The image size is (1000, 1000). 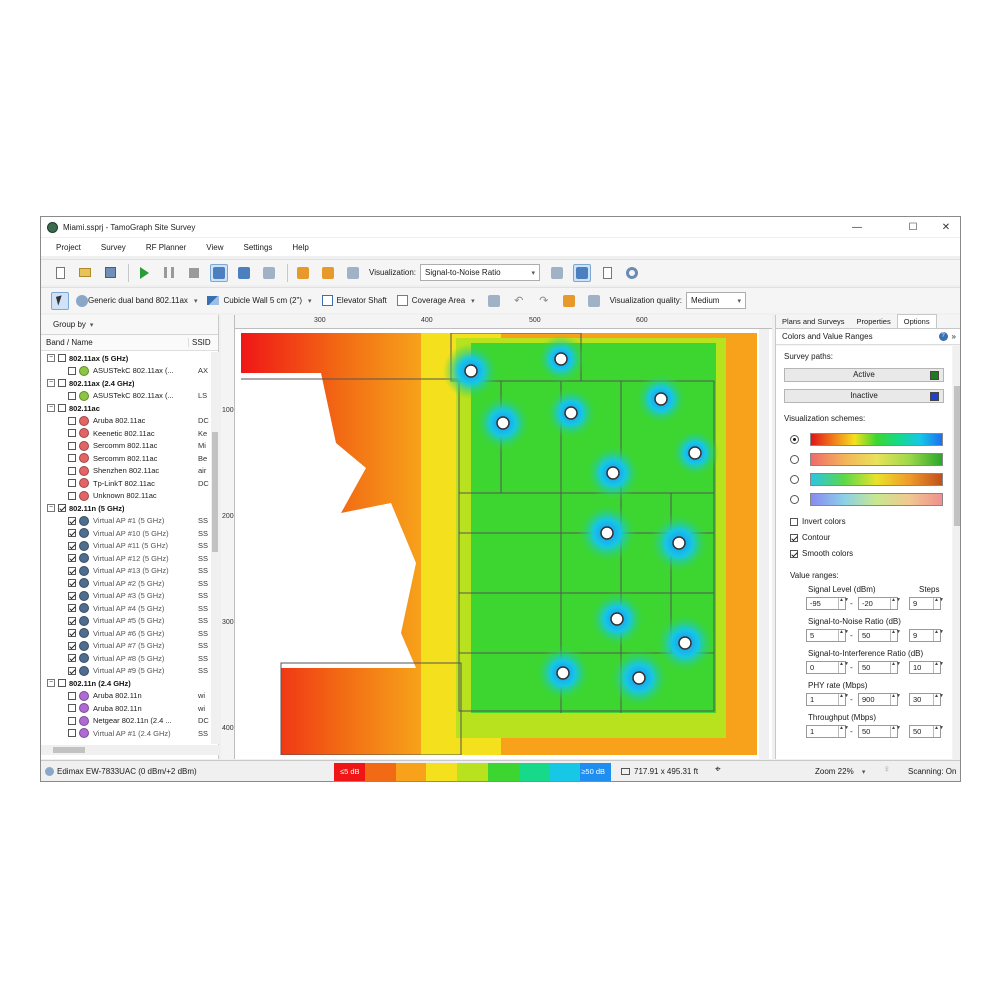 I want to click on wall-tool-select: Cubicle Wall 5 cm (2") ▾, so click(x=259, y=300).